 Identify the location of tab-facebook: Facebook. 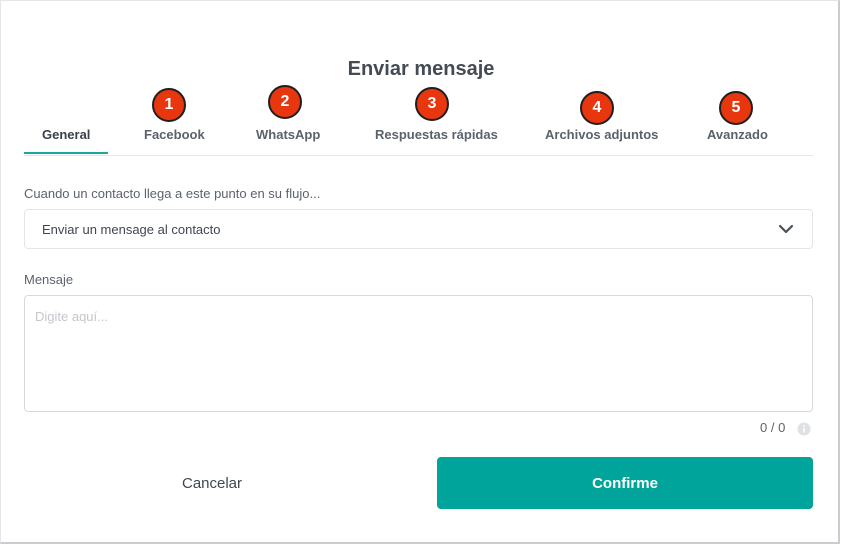
(174, 134).